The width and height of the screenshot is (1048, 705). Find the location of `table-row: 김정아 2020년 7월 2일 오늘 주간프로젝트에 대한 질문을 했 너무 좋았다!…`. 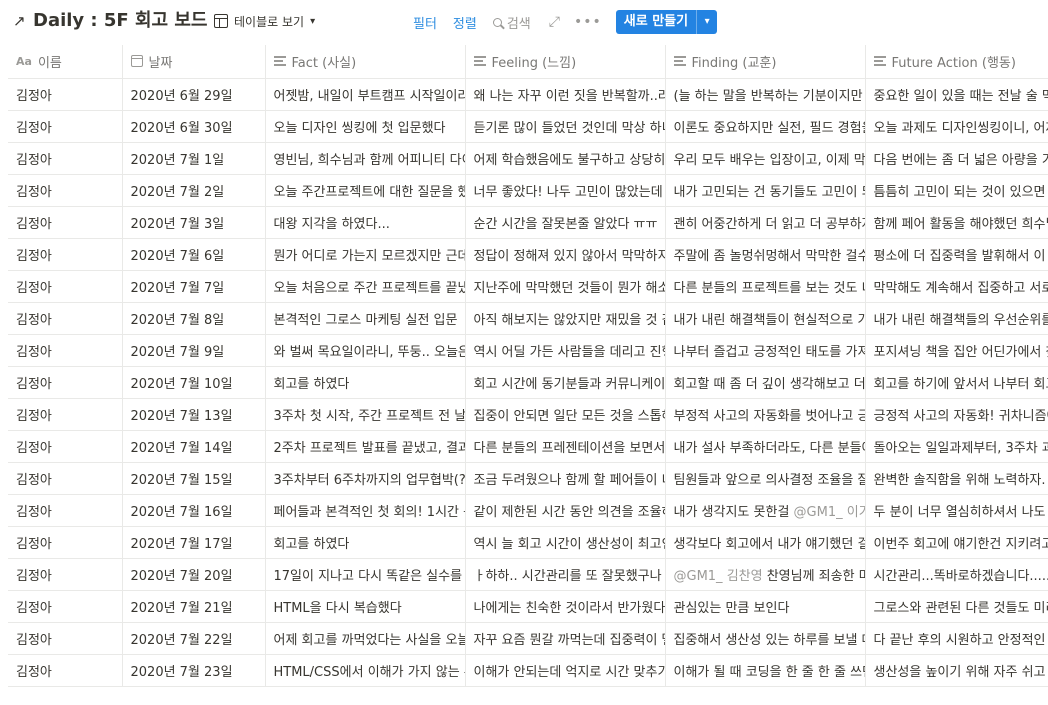

table-row: 김정아 2020년 7월 2일 오늘 주간프로젝트에 대한 질문을 했 너무 좋았다!… is located at coordinates (528, 190).